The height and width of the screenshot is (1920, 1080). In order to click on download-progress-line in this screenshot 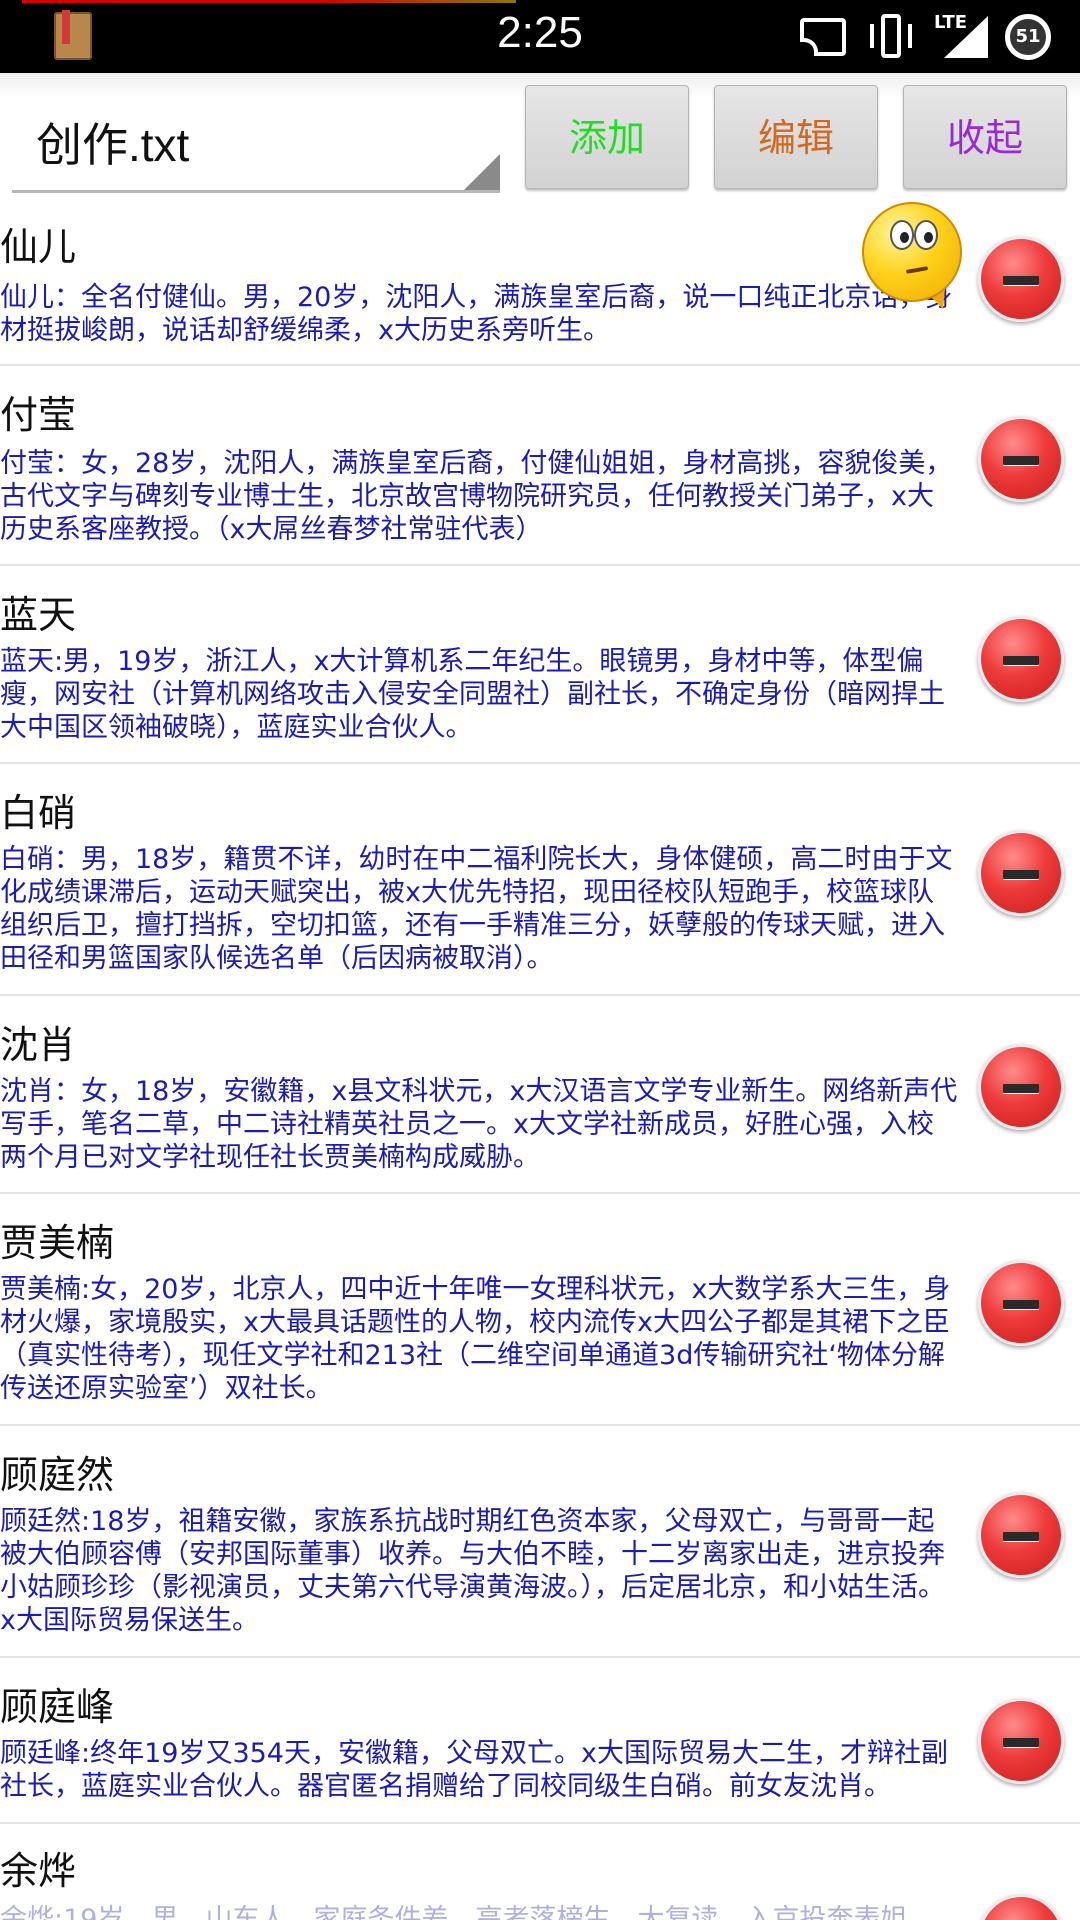, I will do `click(269, 1)`.